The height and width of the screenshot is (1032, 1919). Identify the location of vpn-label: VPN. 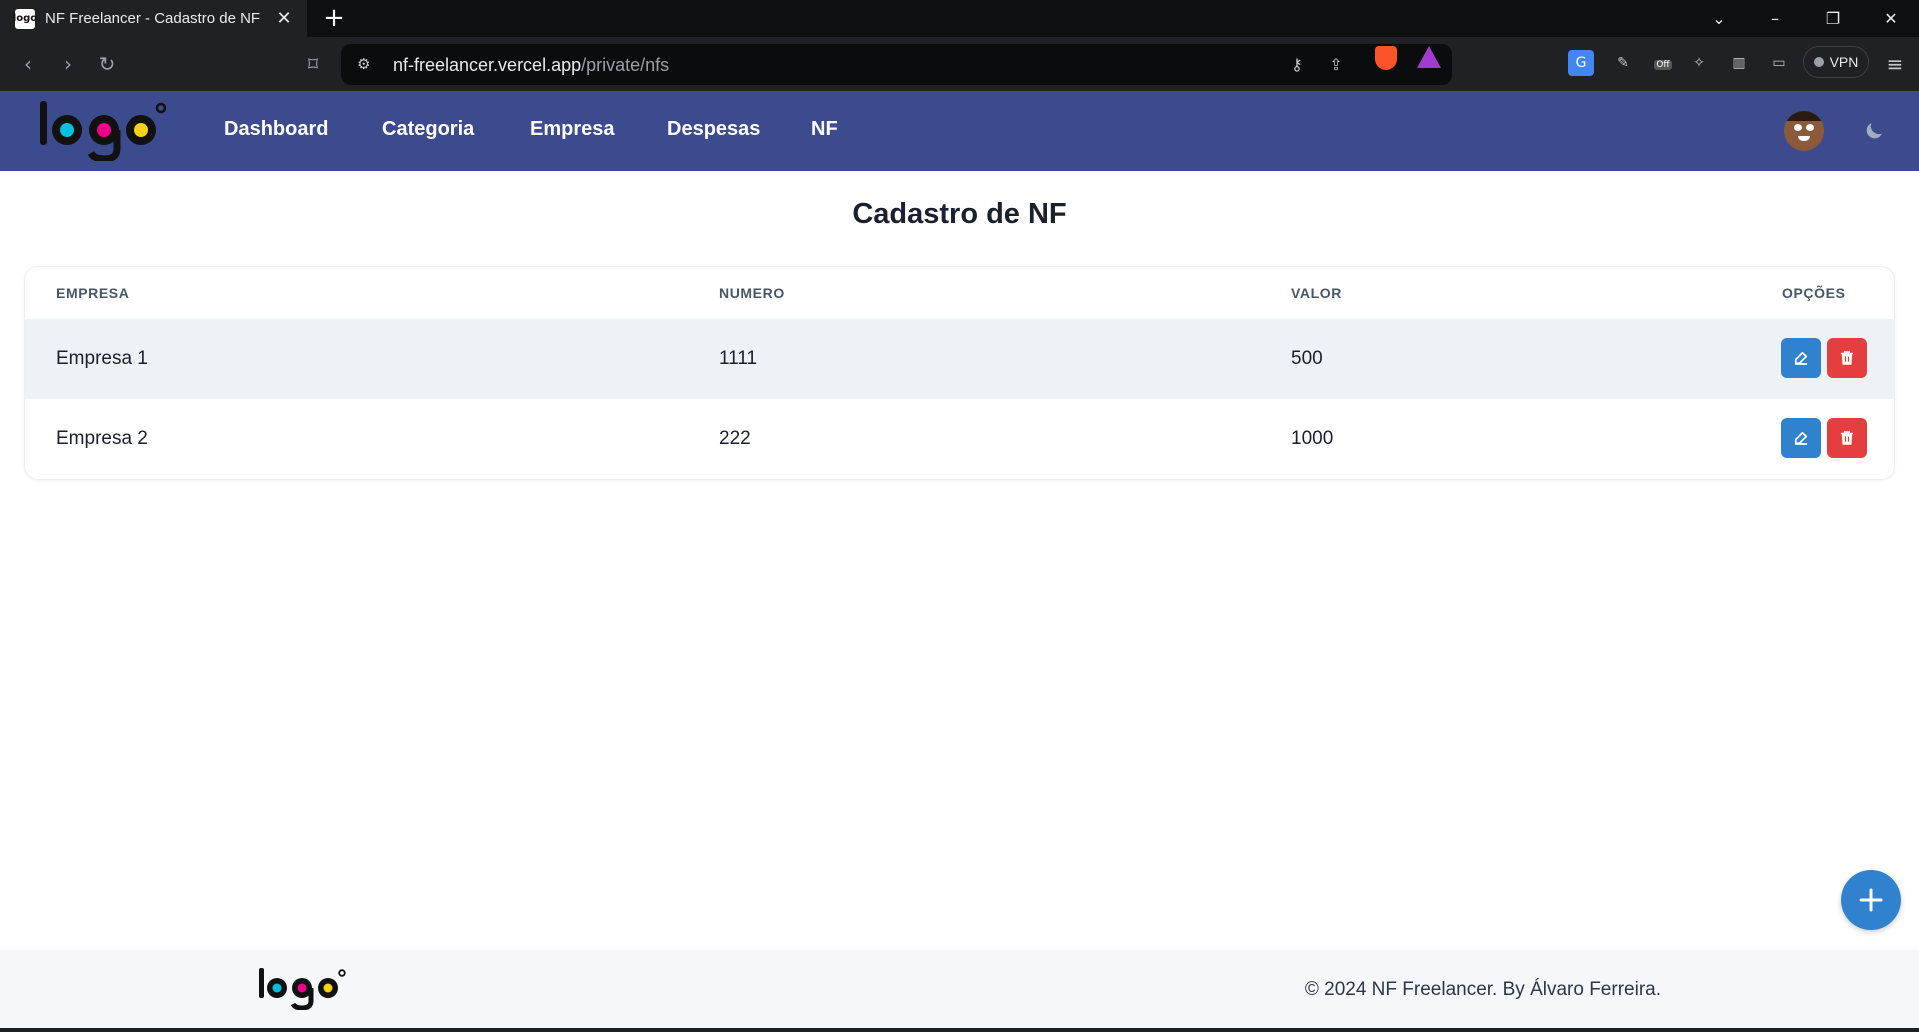
(1844, 62).